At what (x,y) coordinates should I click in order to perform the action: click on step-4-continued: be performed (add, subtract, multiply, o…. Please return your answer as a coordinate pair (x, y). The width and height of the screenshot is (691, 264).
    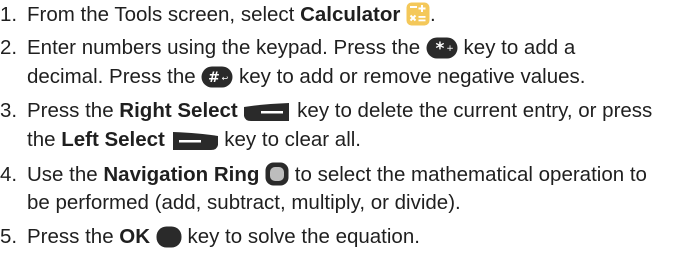
    Looking at the image, I should click on (244, 203).